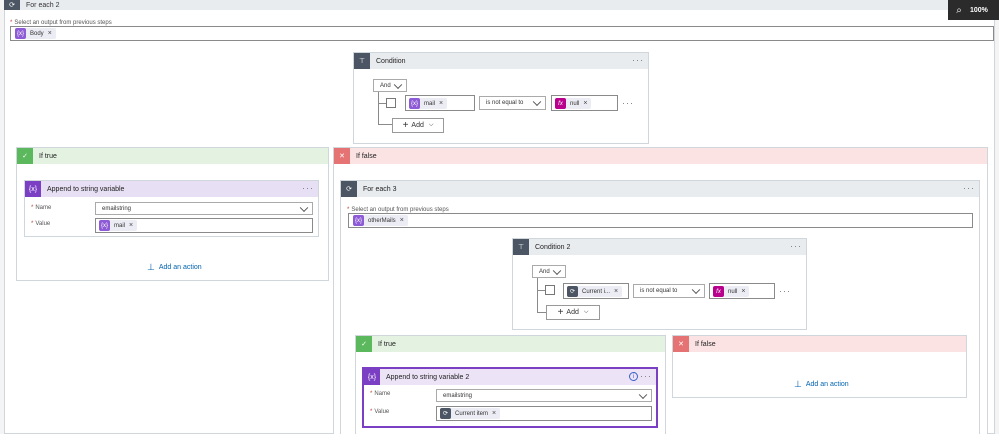 The image size is (999, 434). I want to click on if-true-2-title: If true, so click(387, 344).